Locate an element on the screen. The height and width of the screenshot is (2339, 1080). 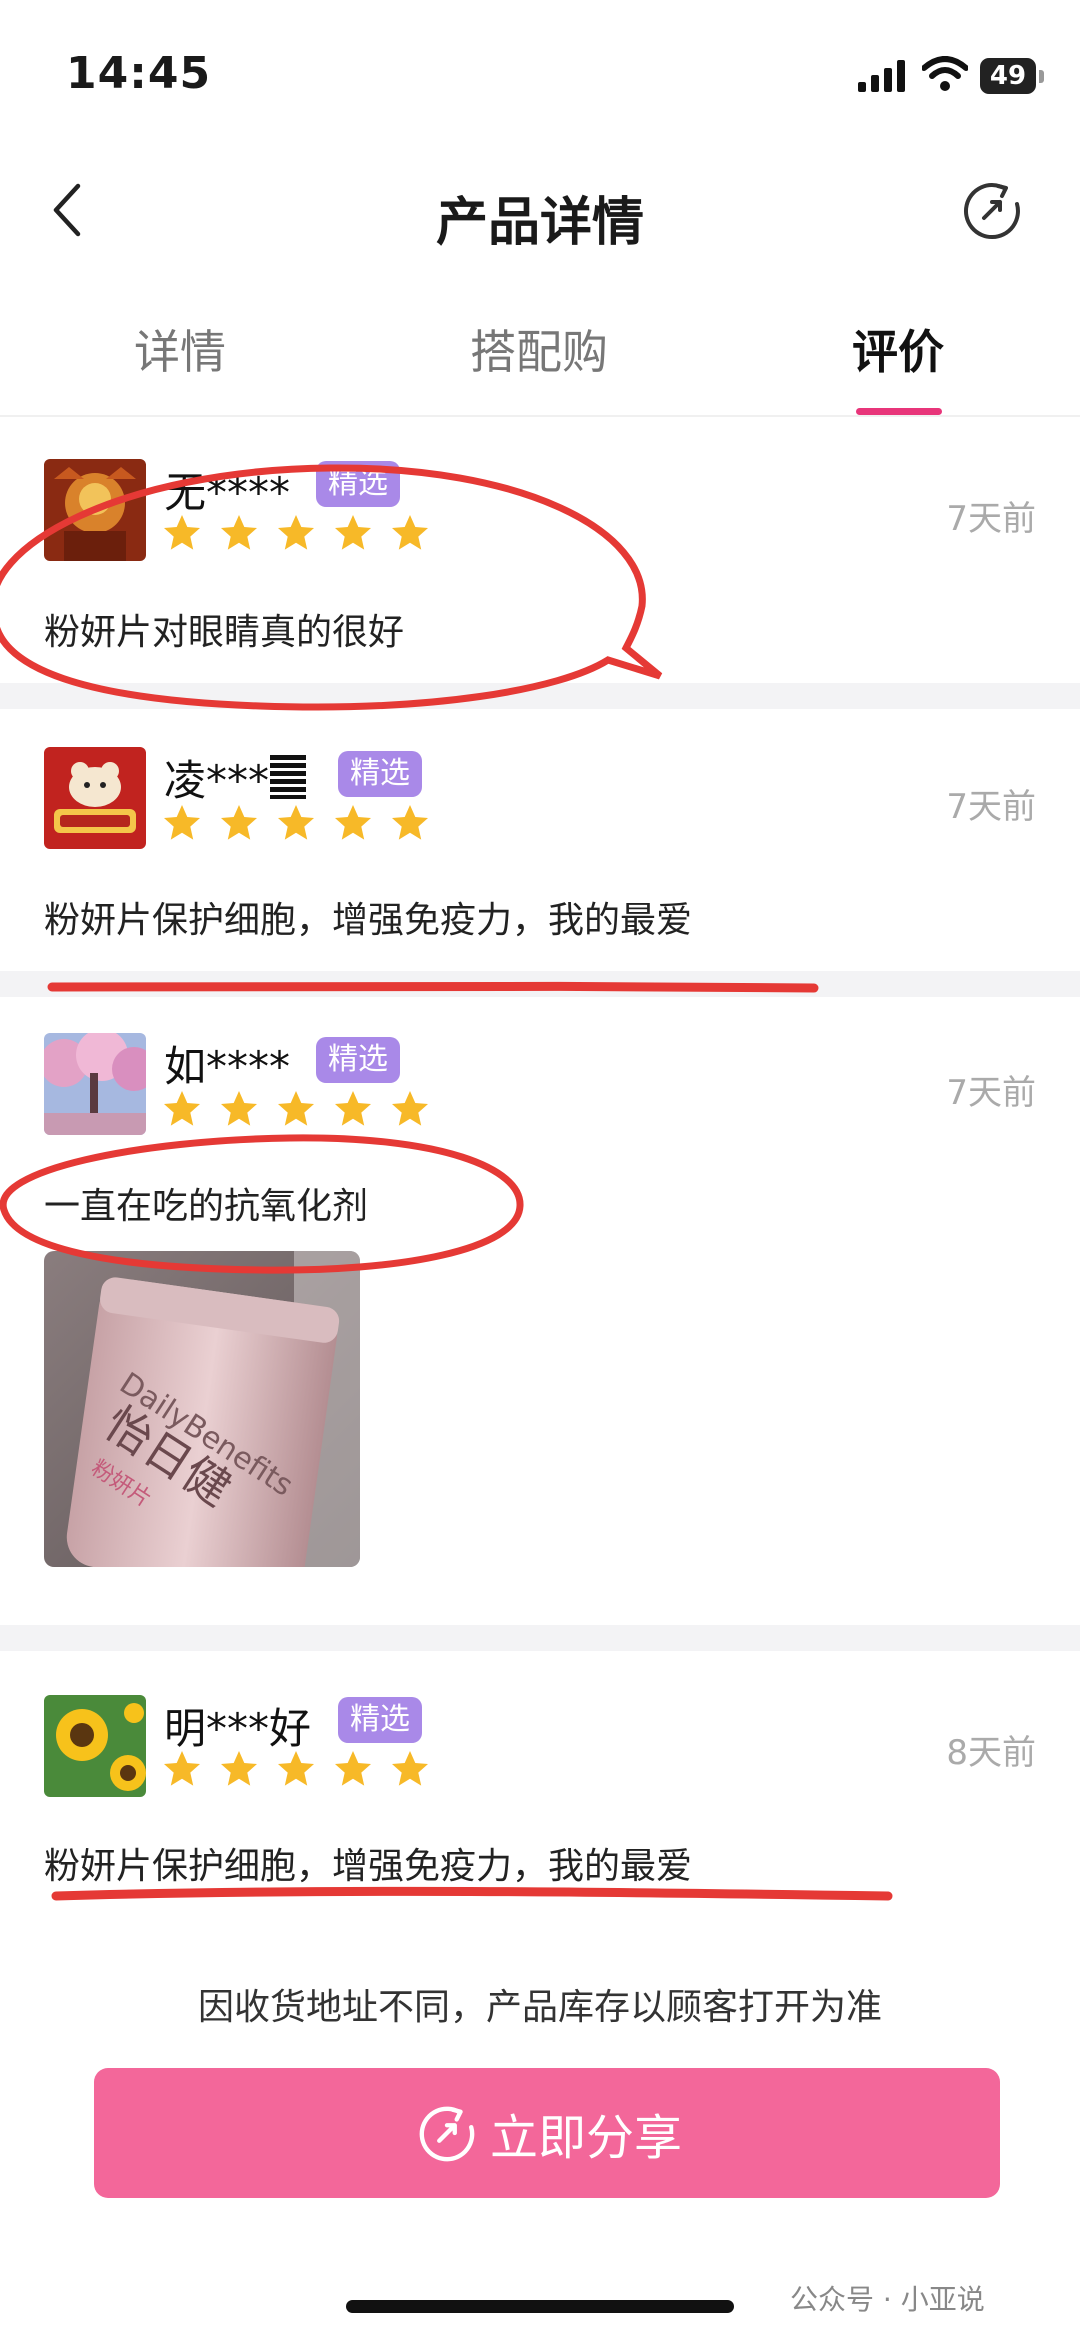
reviewer-name: 明***好 is located at coordinates (238, 1728).